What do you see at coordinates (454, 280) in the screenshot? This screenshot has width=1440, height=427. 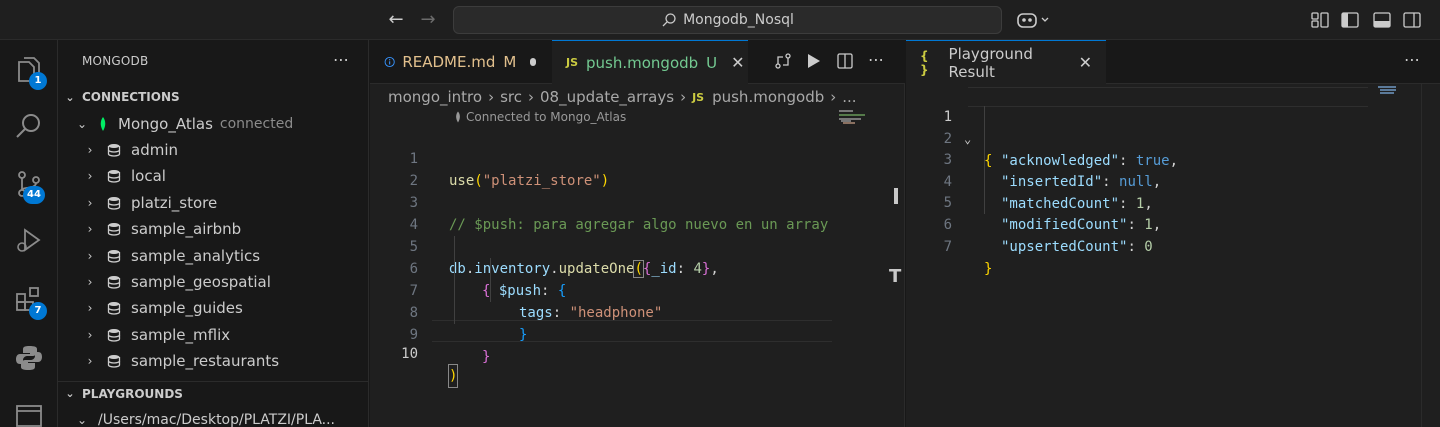 I see `indent-guide` at bounding box center [454, 280].